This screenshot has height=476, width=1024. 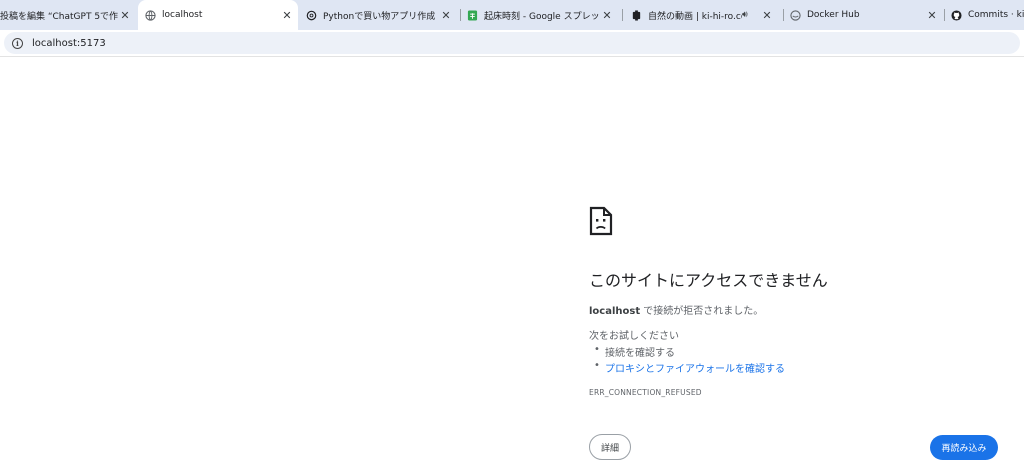 I want to click on speaker-icon: 🔊︎, so click(x=749, y=15).